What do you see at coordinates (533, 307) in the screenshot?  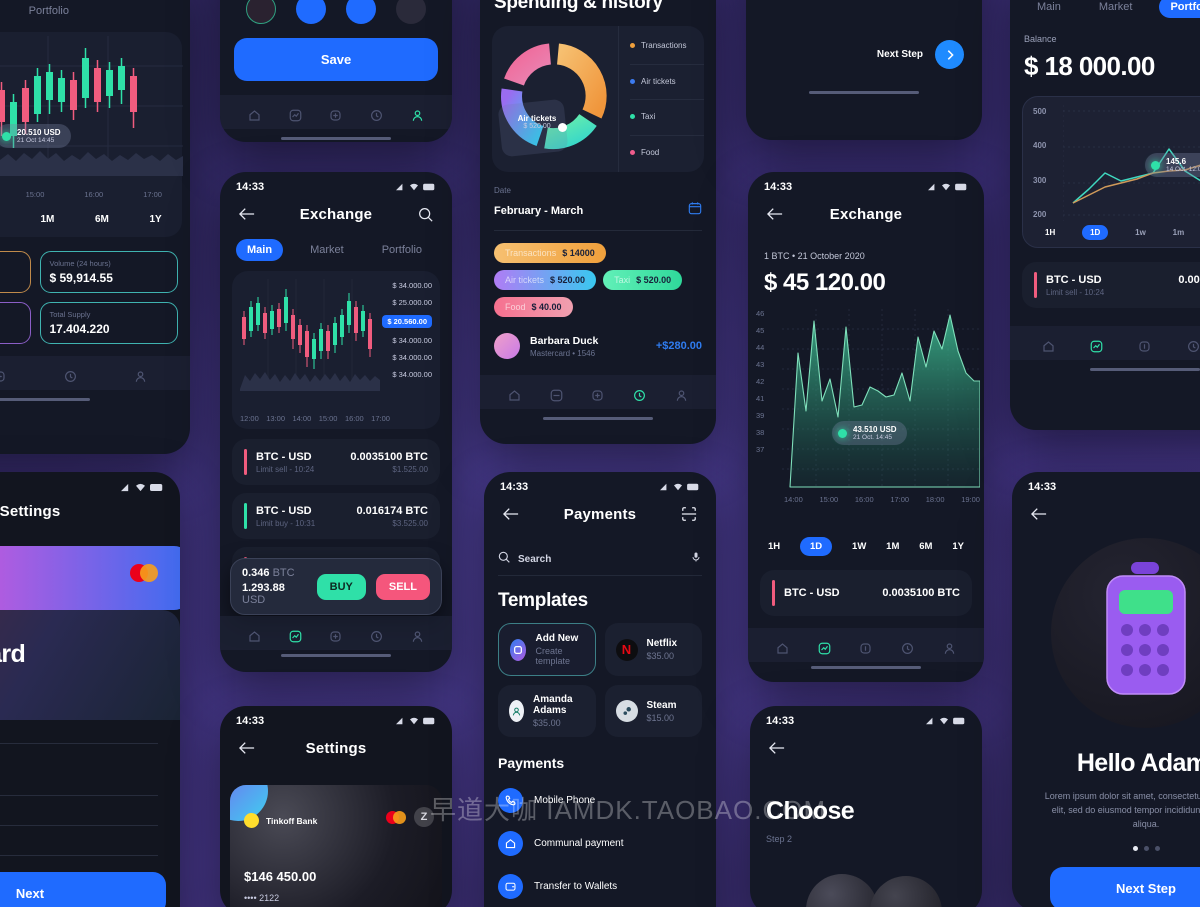 I see `pill-food: Food $ 40.00` at bounding box center [533, 307].